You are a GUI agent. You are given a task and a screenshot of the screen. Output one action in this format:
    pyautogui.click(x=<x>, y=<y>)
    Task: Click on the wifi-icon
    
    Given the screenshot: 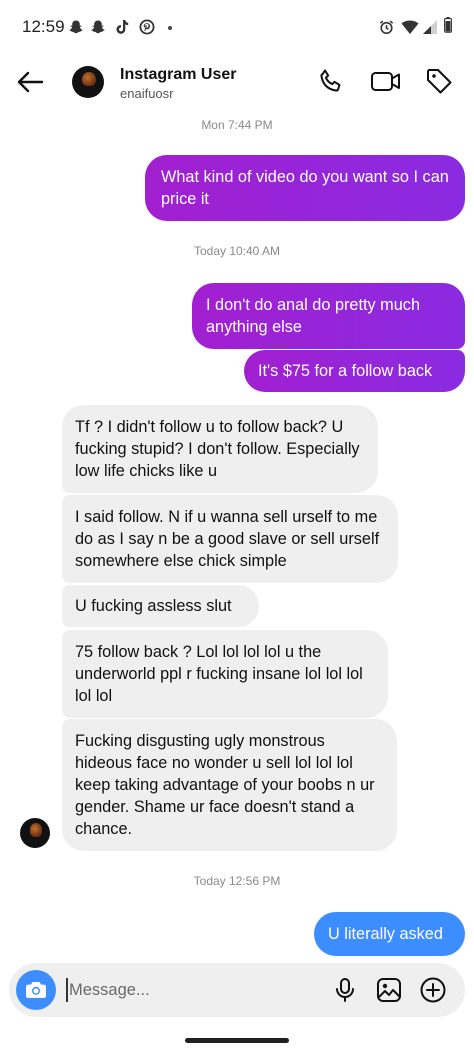 What is the action you would take?
    pyautogui.click(x=410, y=27)
    